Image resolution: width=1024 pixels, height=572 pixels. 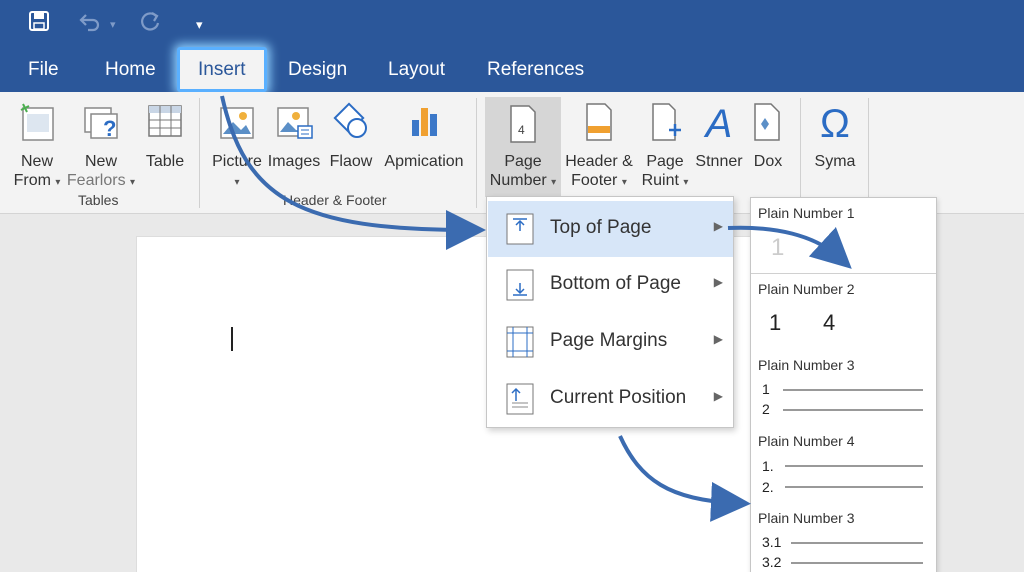 I want to click on new-from-icon, so click(x=37, y=124).